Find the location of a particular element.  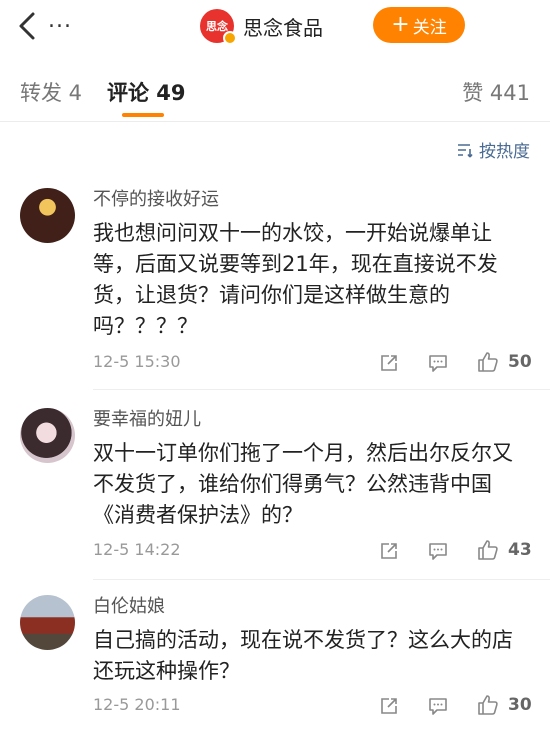

account-name: 思念食品 is located at coordinates (283, 26).